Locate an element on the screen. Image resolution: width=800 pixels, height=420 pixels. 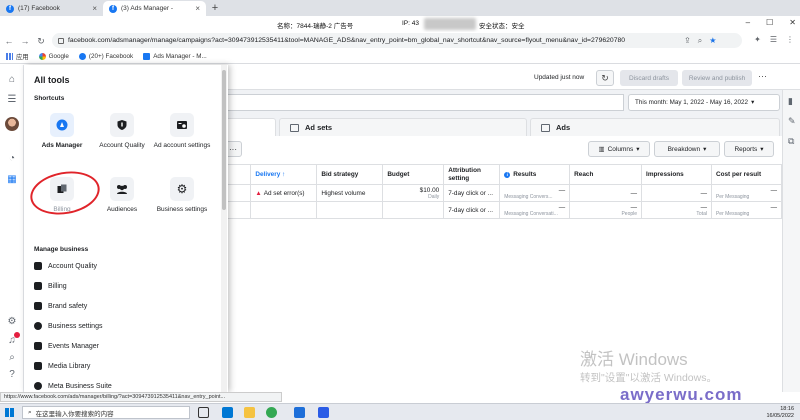
breakdown-label: Breakdown is located at coordinates (684, 149).